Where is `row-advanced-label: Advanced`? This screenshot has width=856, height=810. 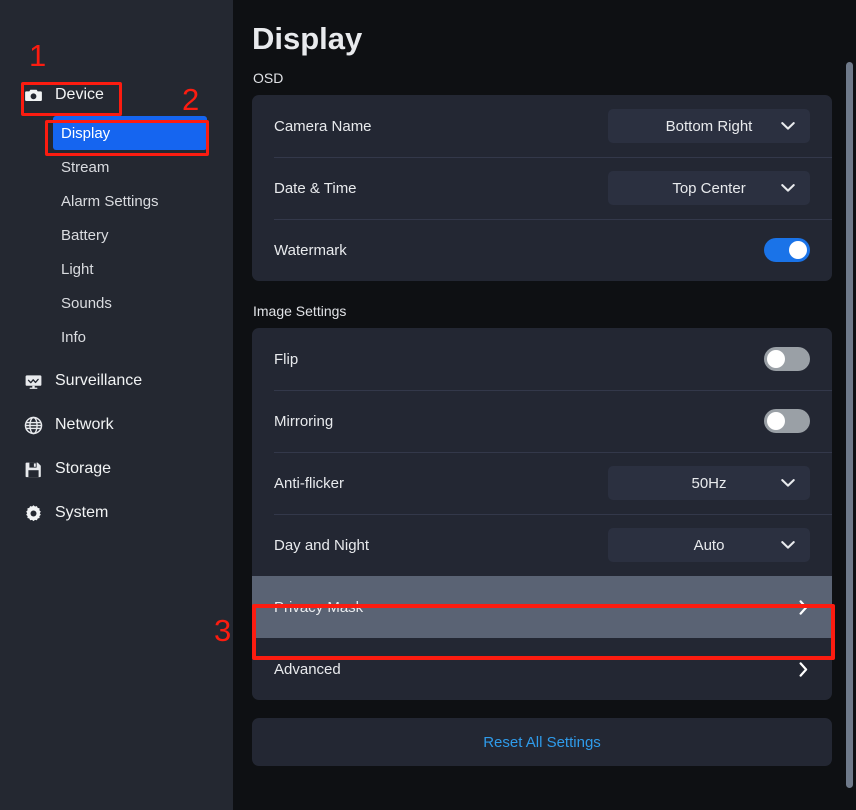
row-advanced-label: Advanced is located at coordinates (307, 669).